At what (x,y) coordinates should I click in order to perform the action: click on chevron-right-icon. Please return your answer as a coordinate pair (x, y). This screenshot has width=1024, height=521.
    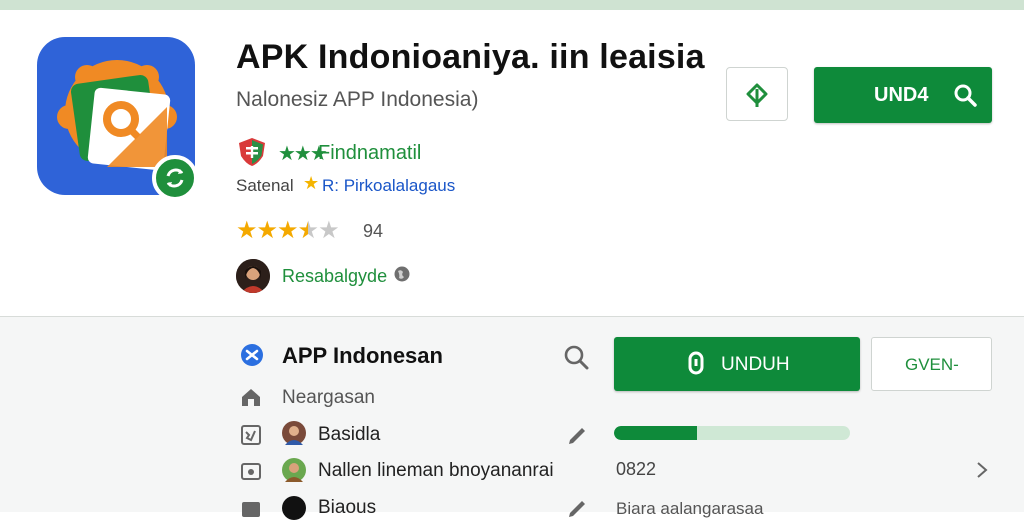
    Looking at the image, I should click on (982, 470).